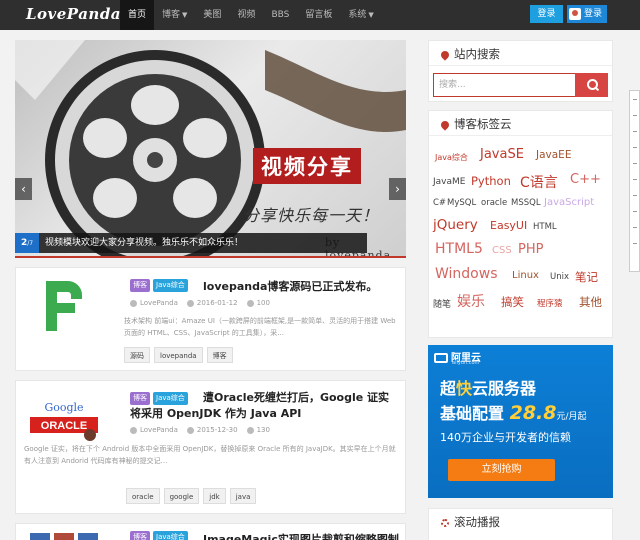 The height and width of the screenshot is (540, 640). Describe the element at coordinates (137, 15) in the screenshot. I see `nav-item-home: 首页` at that location.